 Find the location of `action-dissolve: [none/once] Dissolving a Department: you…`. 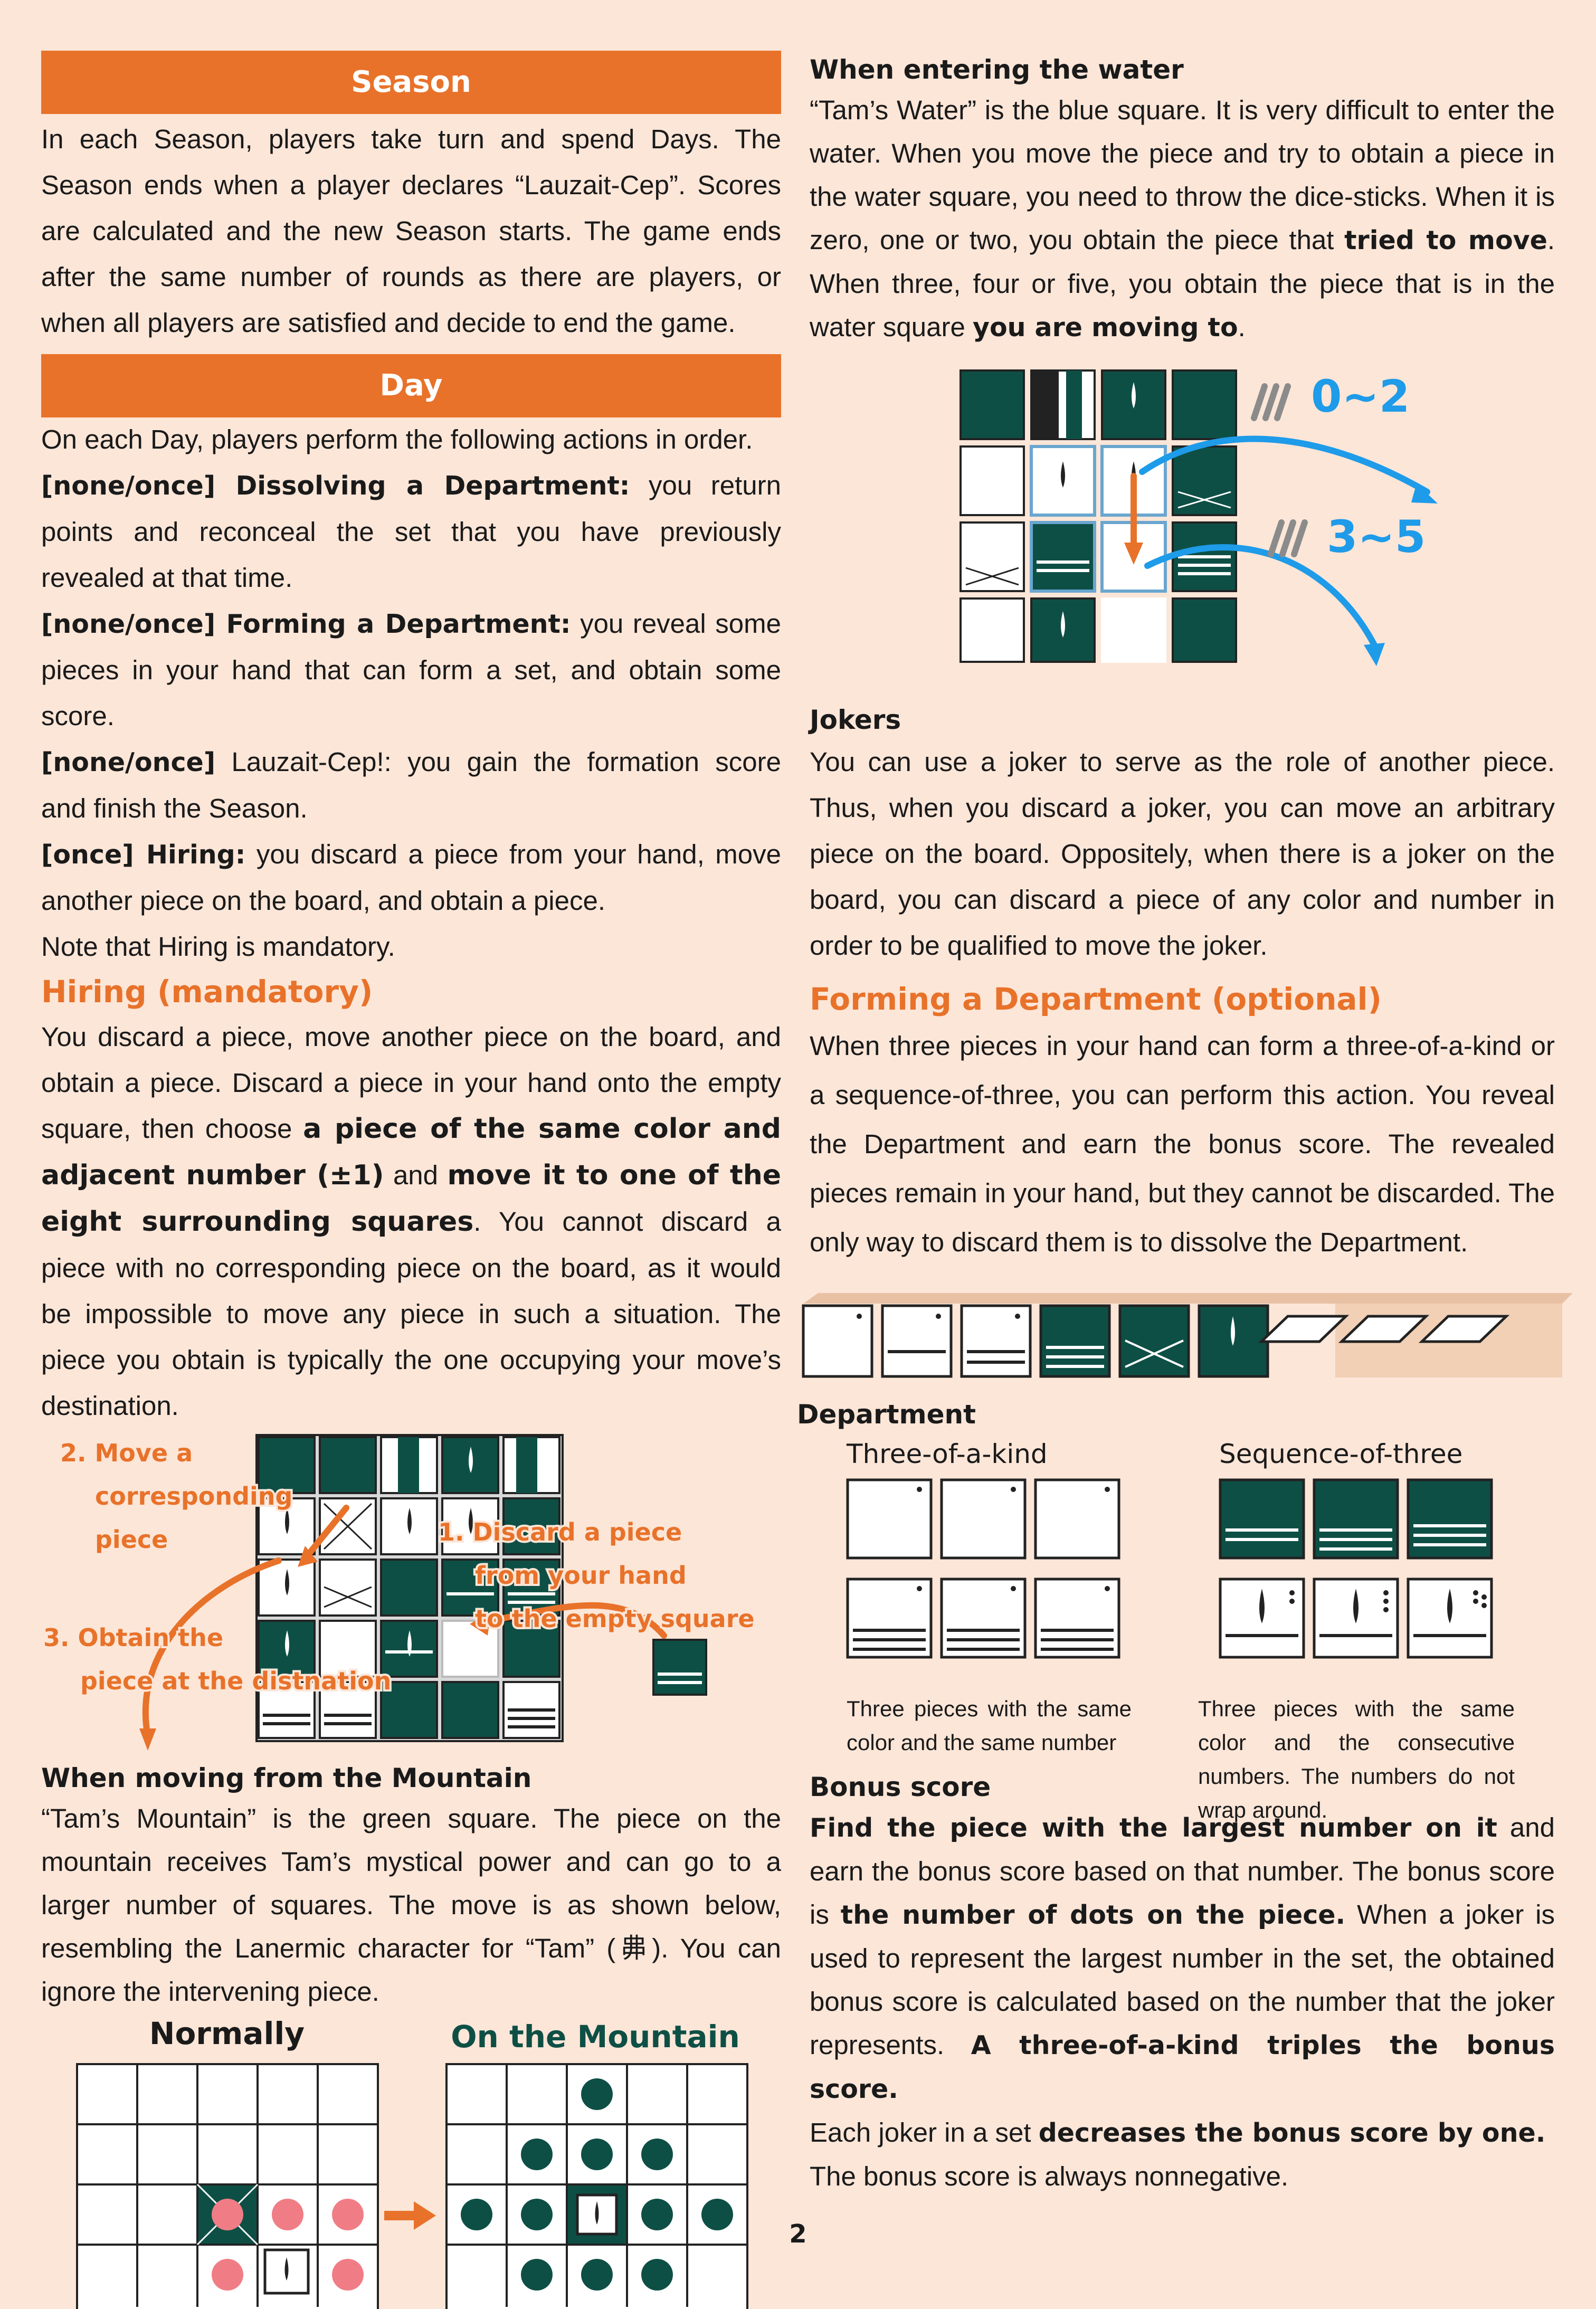

action-dissolve: [none/once] Dissolving a Department: you… is located at coordinates (411, 531).